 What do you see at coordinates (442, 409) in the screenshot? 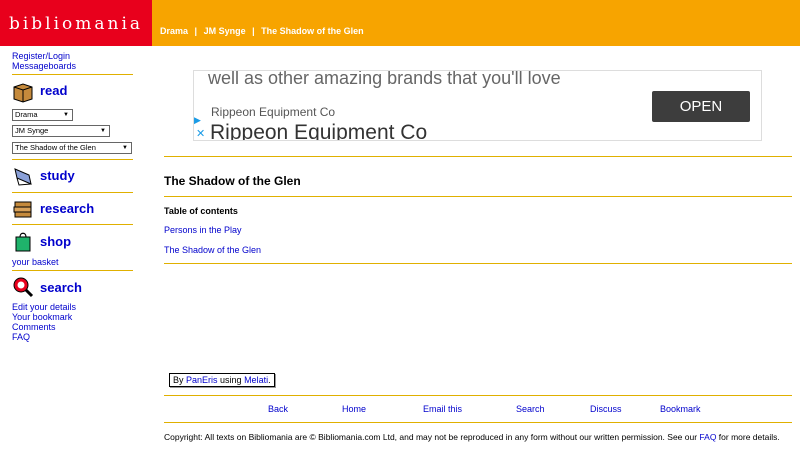
I see `email-this-link: Email this` at bounding box center [442, 409].